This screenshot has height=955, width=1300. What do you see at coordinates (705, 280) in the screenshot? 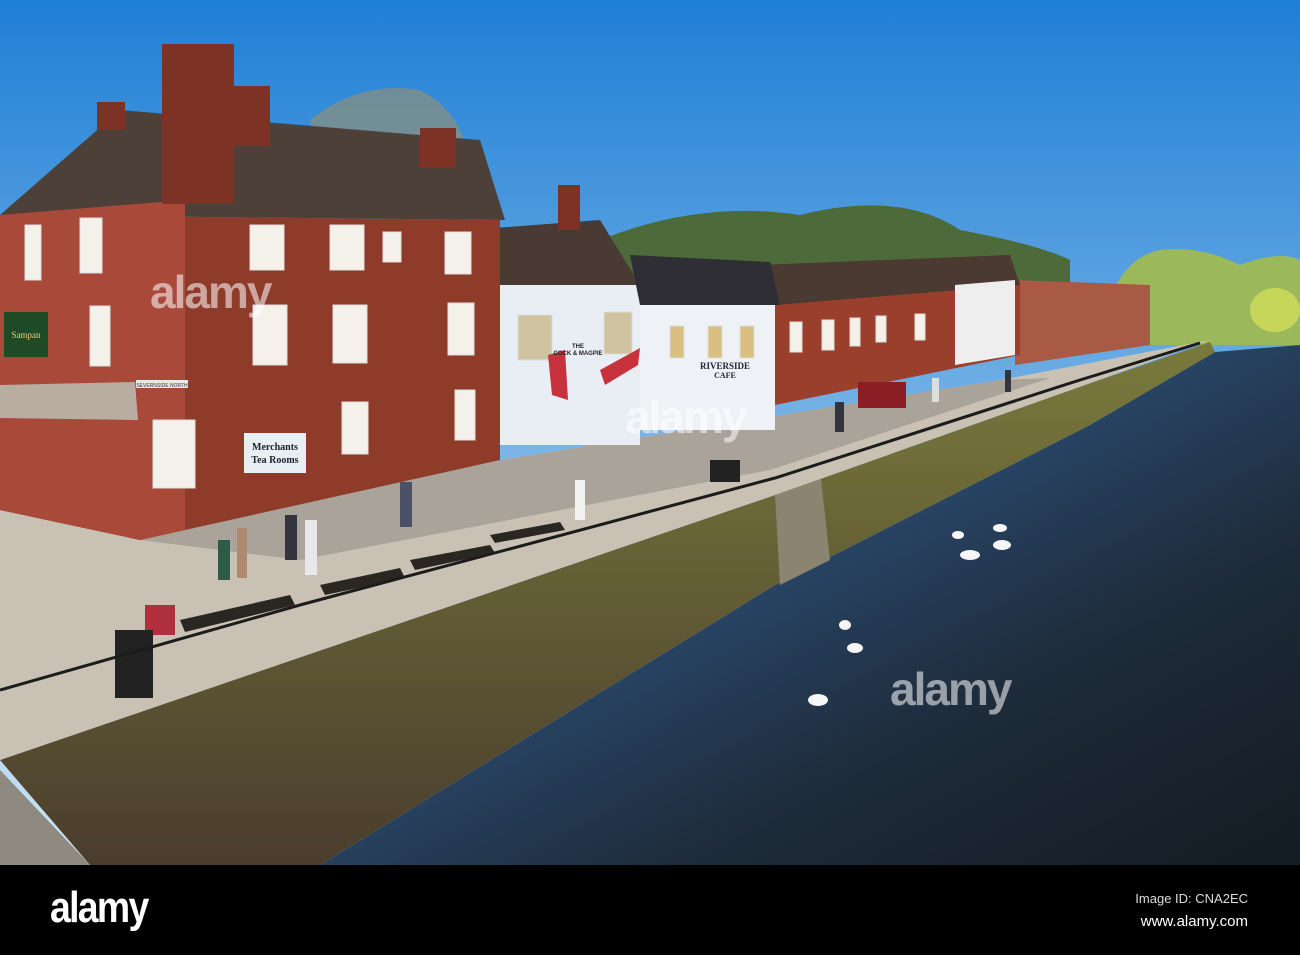
I see `cafe-roof` at bounding box center [705, 280].